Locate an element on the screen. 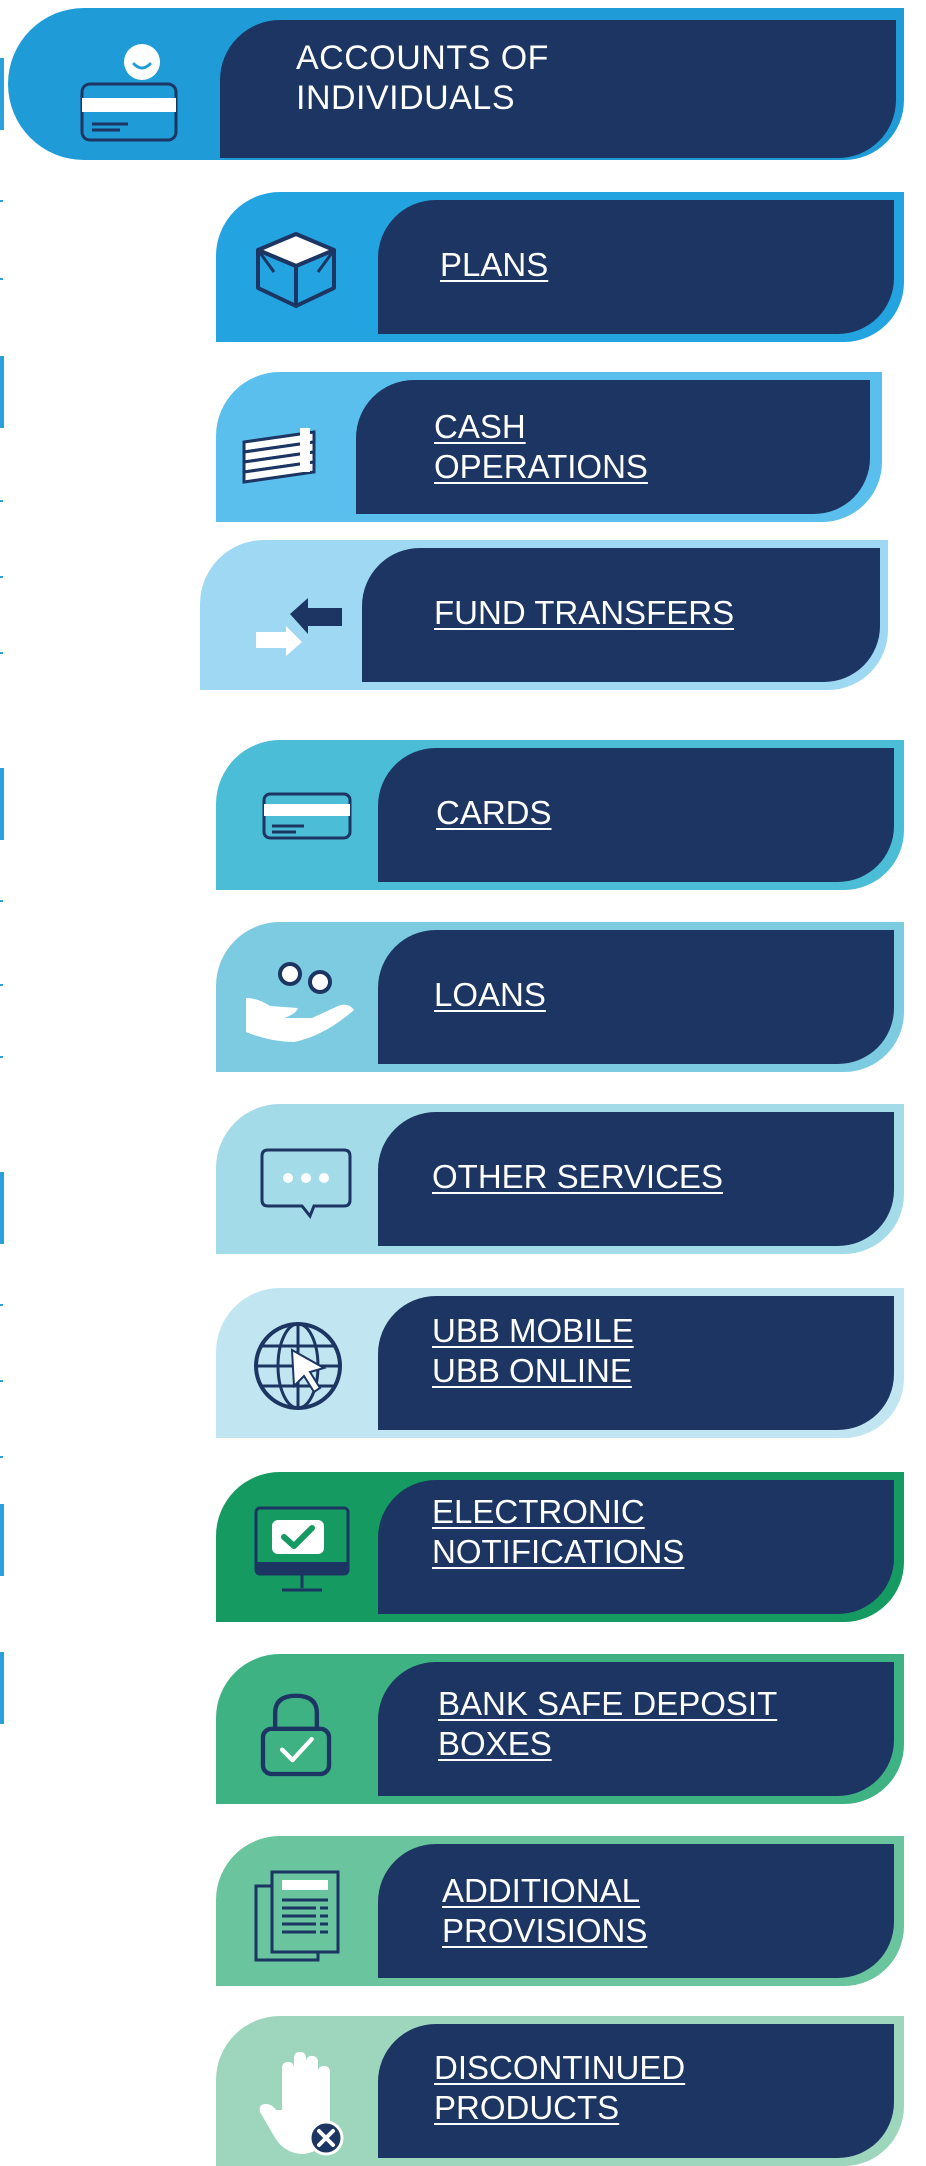 The image size is (926, 2166). globe-cursor-icon is located at coordinates (298, 1366).